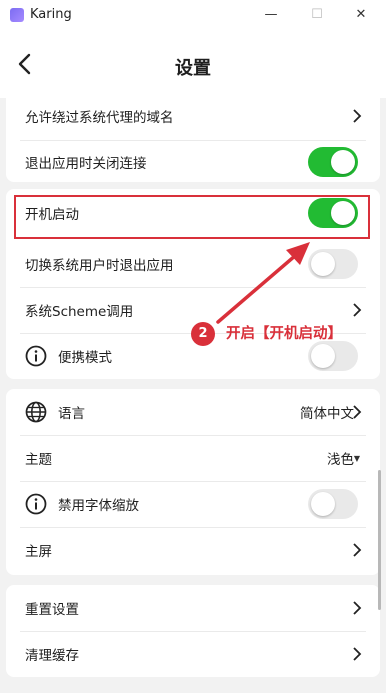  I want to click on scrollbar, so click(379, 540).